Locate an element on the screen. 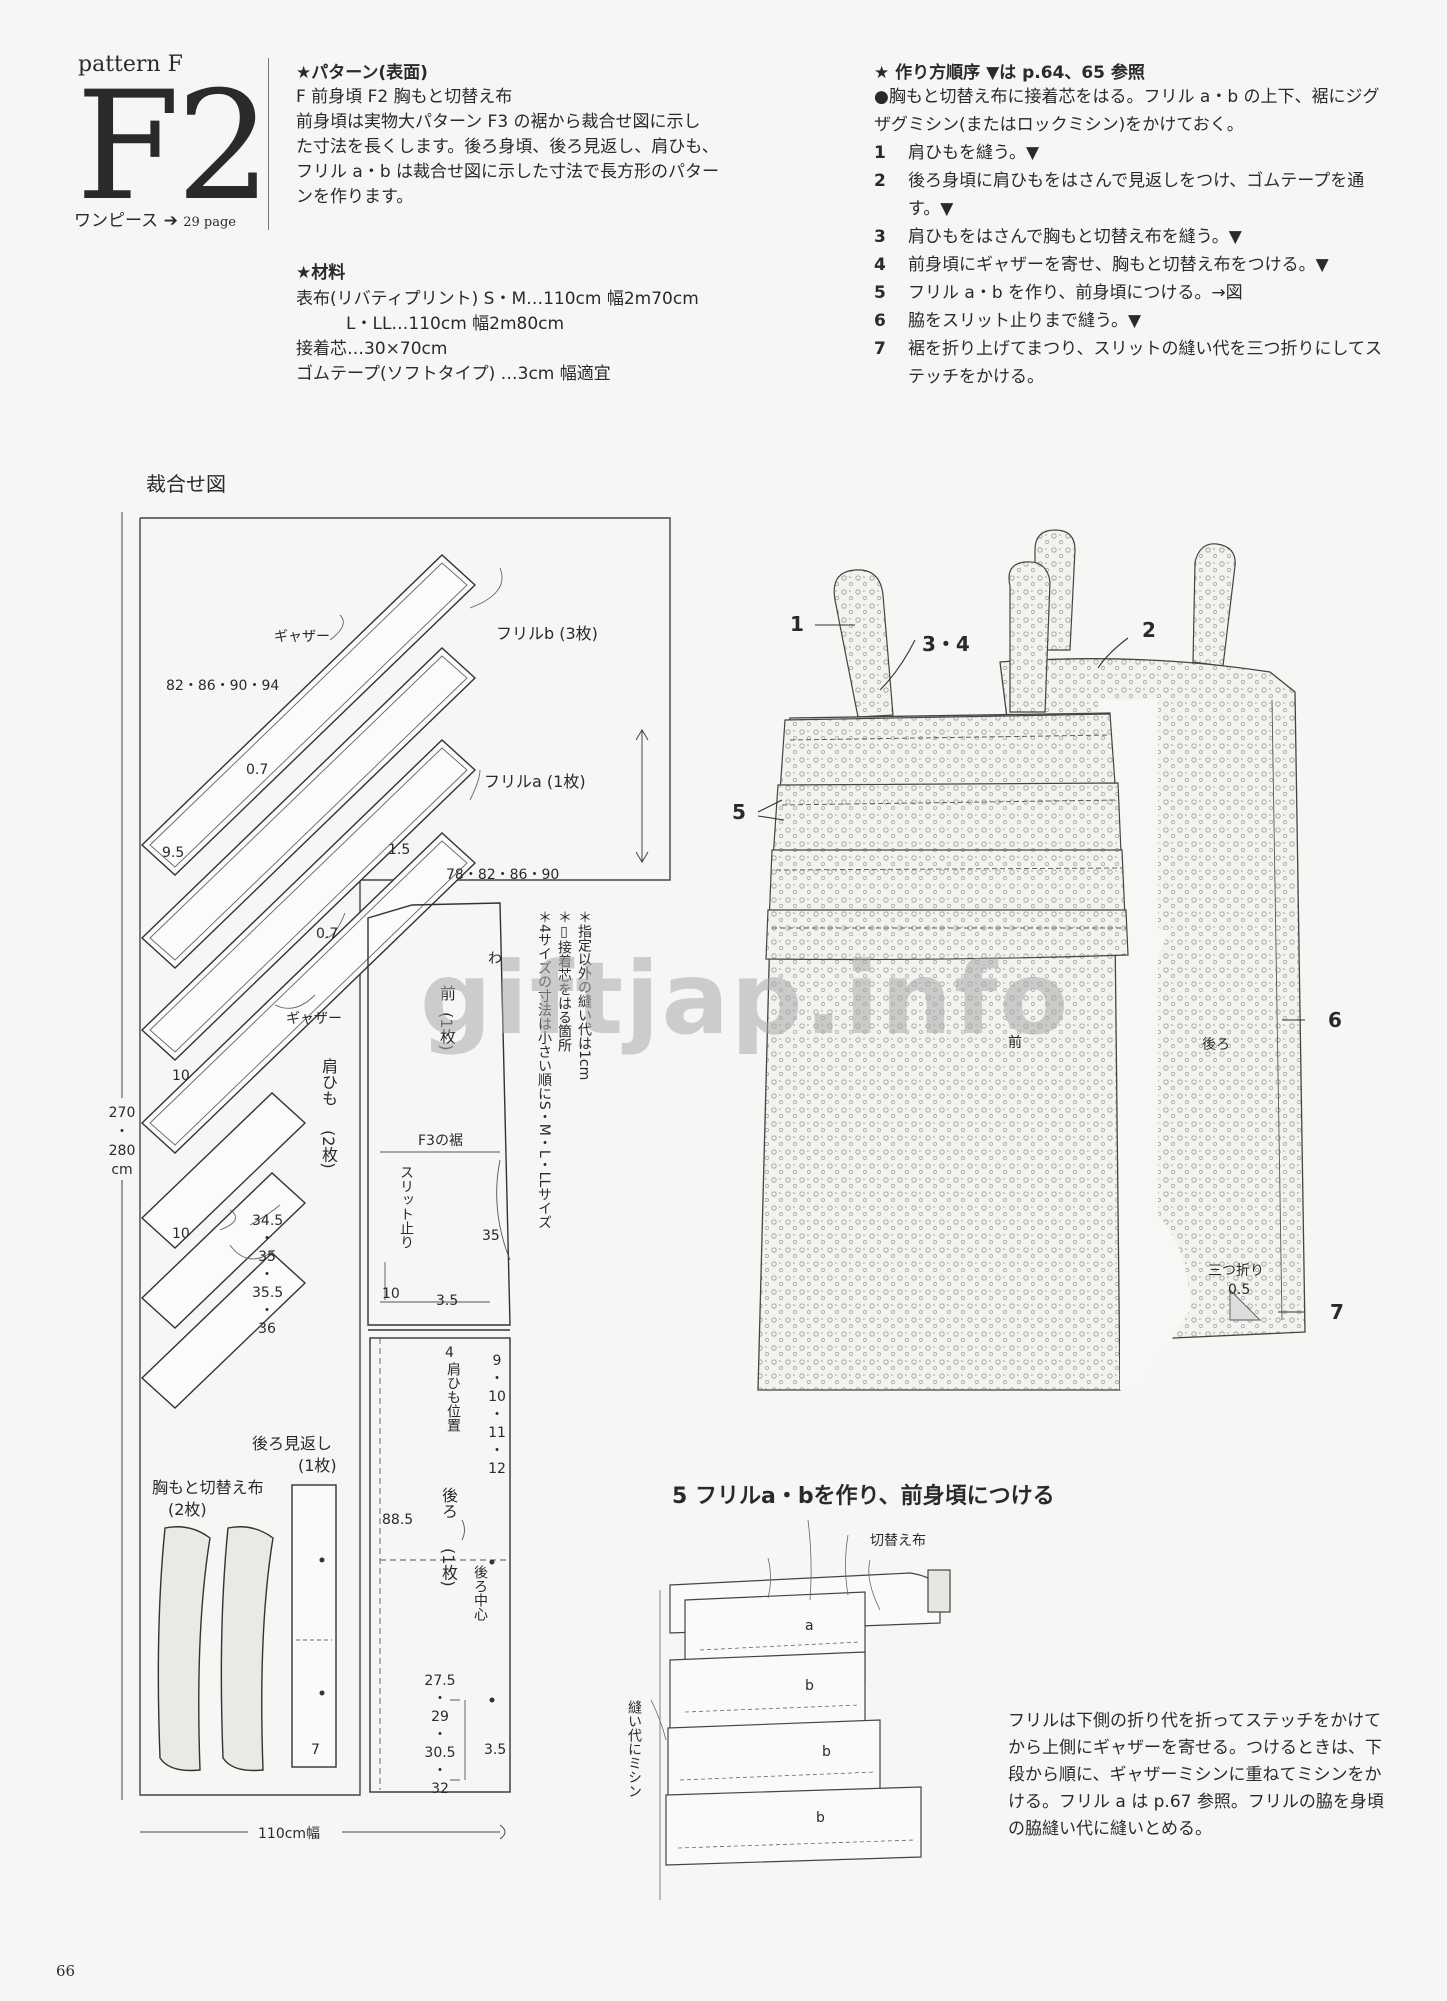 The image size is (1447, 2001). seam-allowance-label: 縫い代にミシン is located at coordinates (634, 1749).